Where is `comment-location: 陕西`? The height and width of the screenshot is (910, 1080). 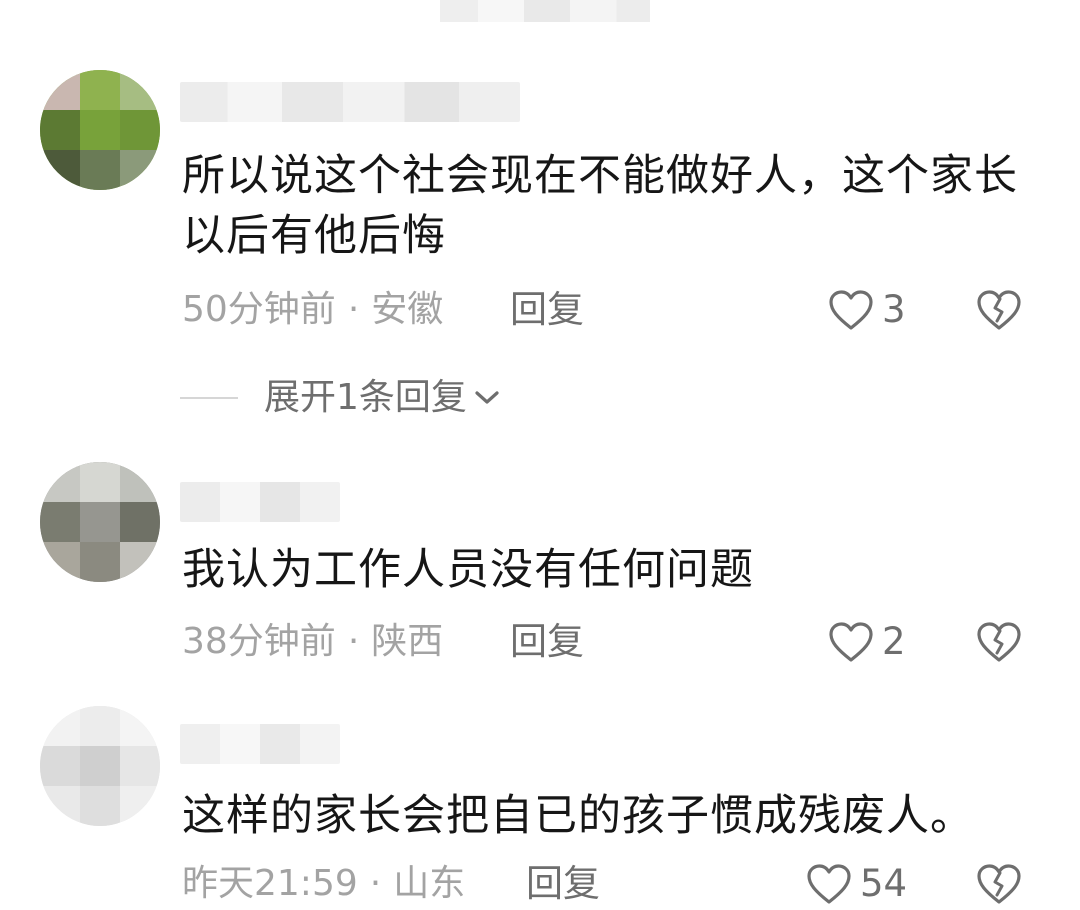
comment-location: 陕西 is located at coordinates (407, 641).